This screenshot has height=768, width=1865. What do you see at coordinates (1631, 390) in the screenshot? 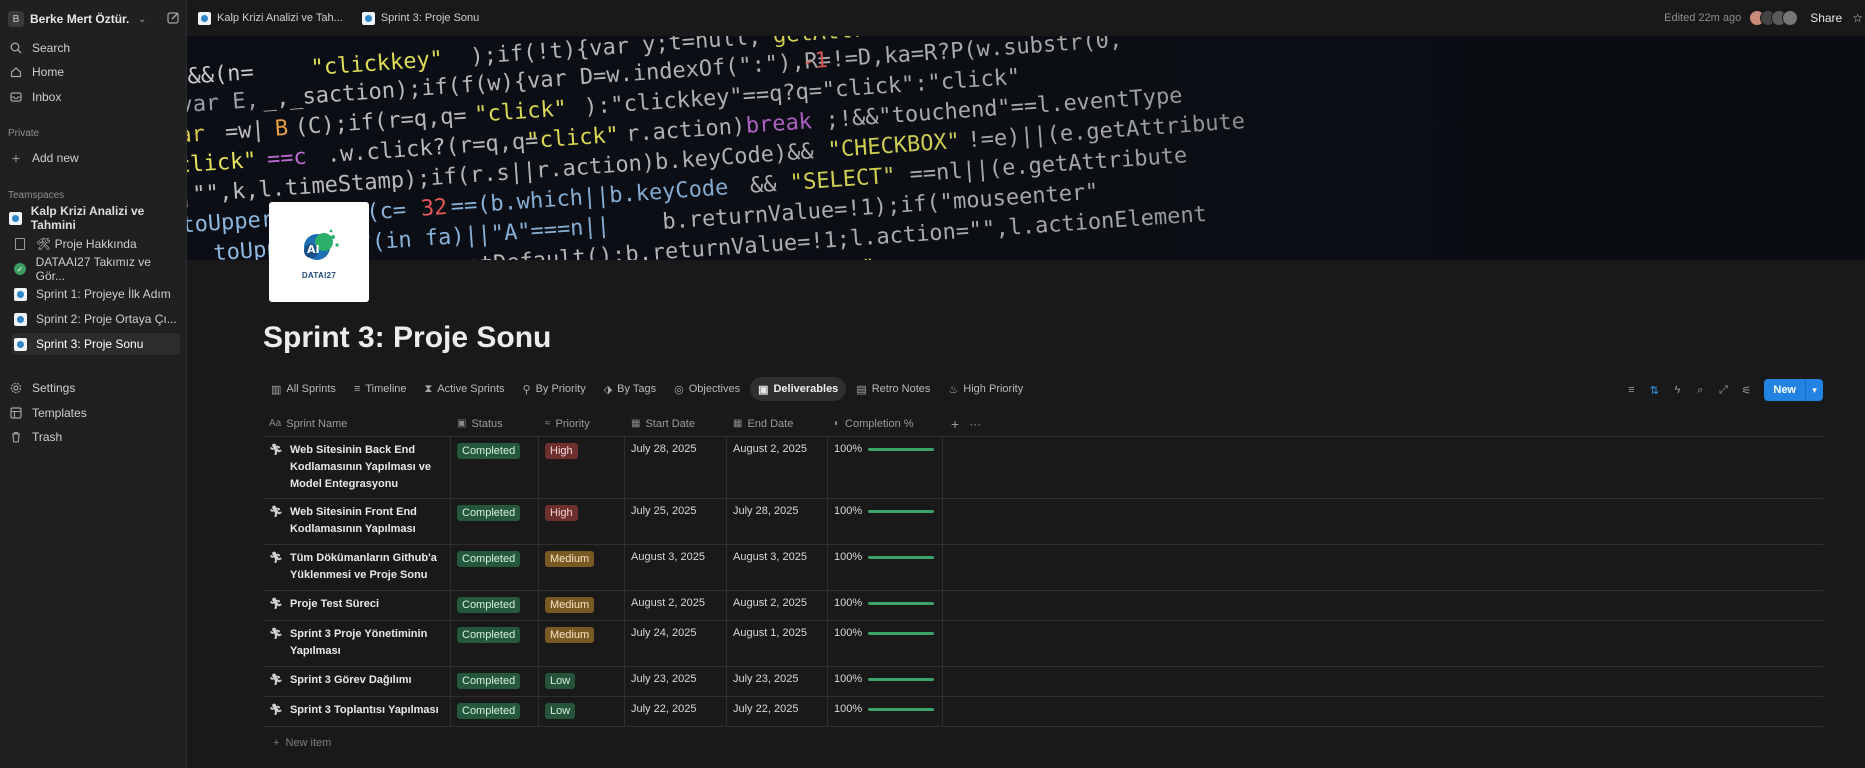
I see `filter-icon: ≡` at bounding box center [1631, 390].